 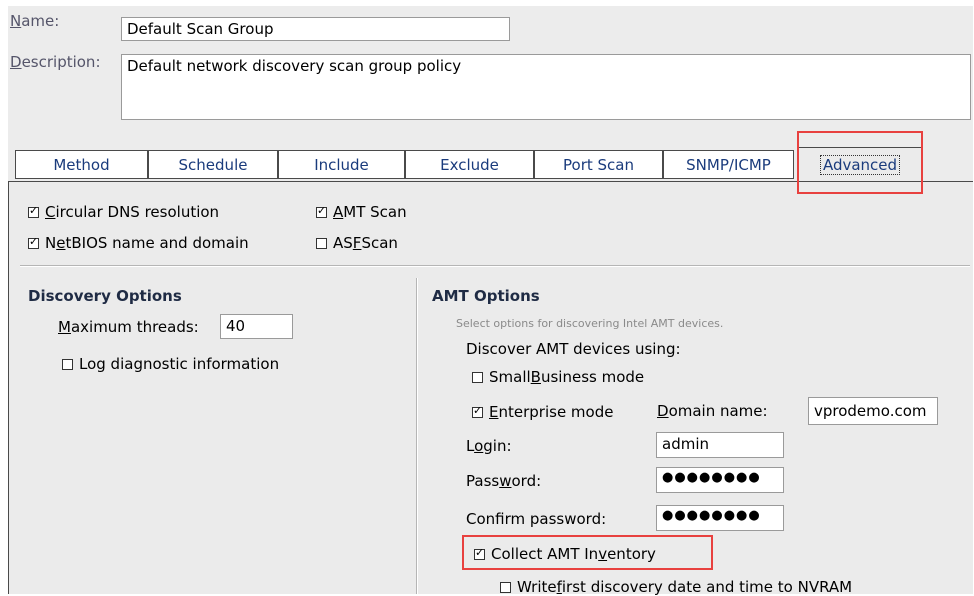 What do you see at coordinates (35, 21) in the screenshot?
I see `name-label: Name:` at bounding box center [35, 21].